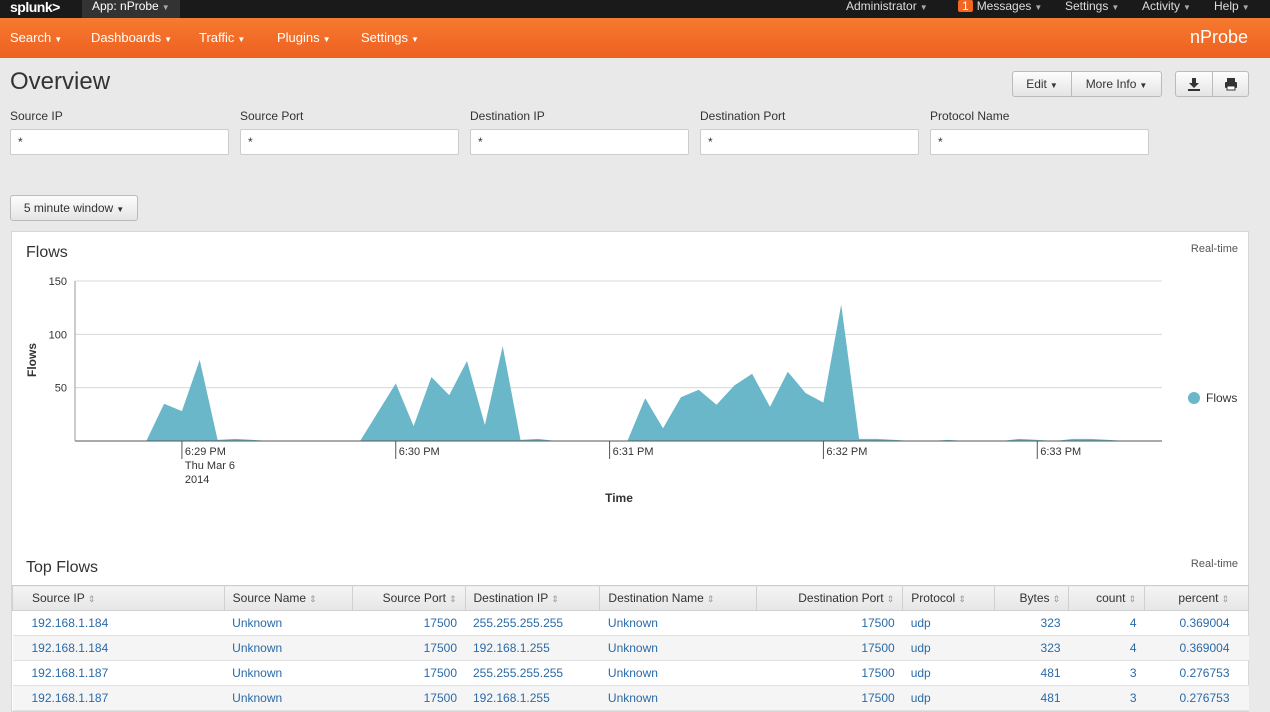 This screenshot has width=1270, height=712. Describe the element at coordinates (1092, 9) in the screenshot. I see `settings-menu: Settings ▼` at that location.